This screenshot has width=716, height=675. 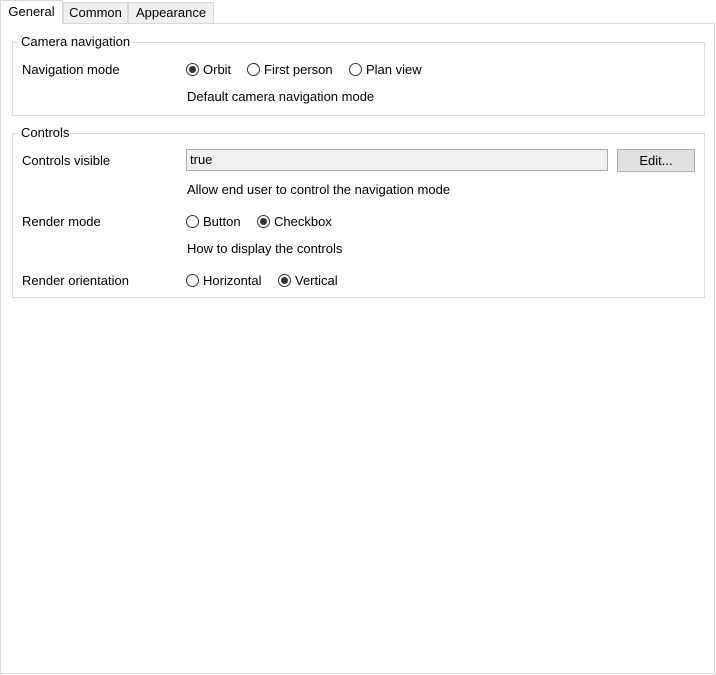 What do you see at coordinates (222, 221) in the screenshot?
I see `radio-button-label: Button` at bounding box center [222, 221].